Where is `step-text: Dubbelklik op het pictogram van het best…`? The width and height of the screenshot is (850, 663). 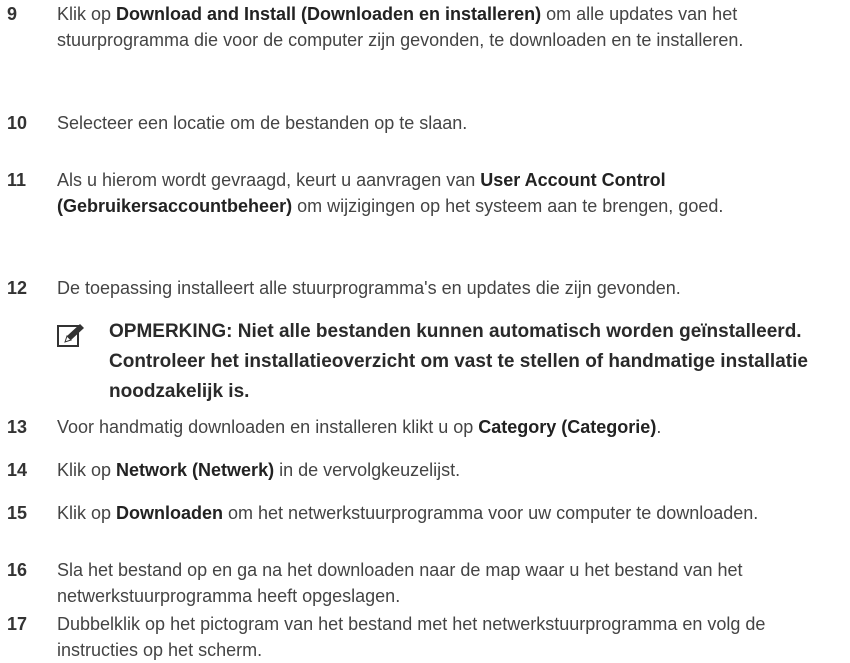 step-text: Dubbelklik op het pictogram van het best… is located at coordinates (411, 637).